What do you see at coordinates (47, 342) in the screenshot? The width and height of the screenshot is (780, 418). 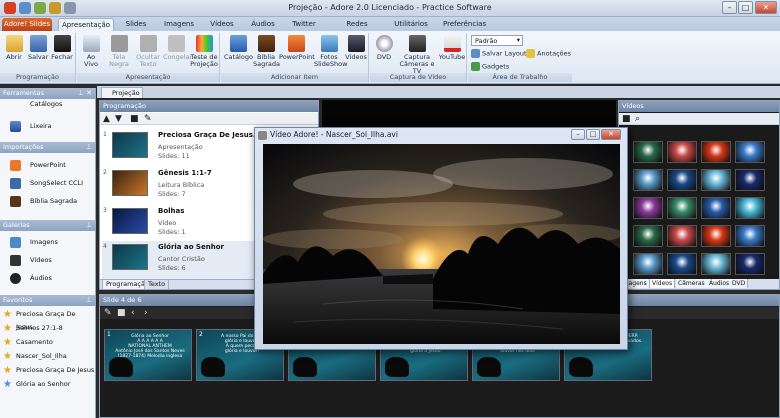 I see `favorite-item: ★ Casamento` at bounding box center [47, 342].